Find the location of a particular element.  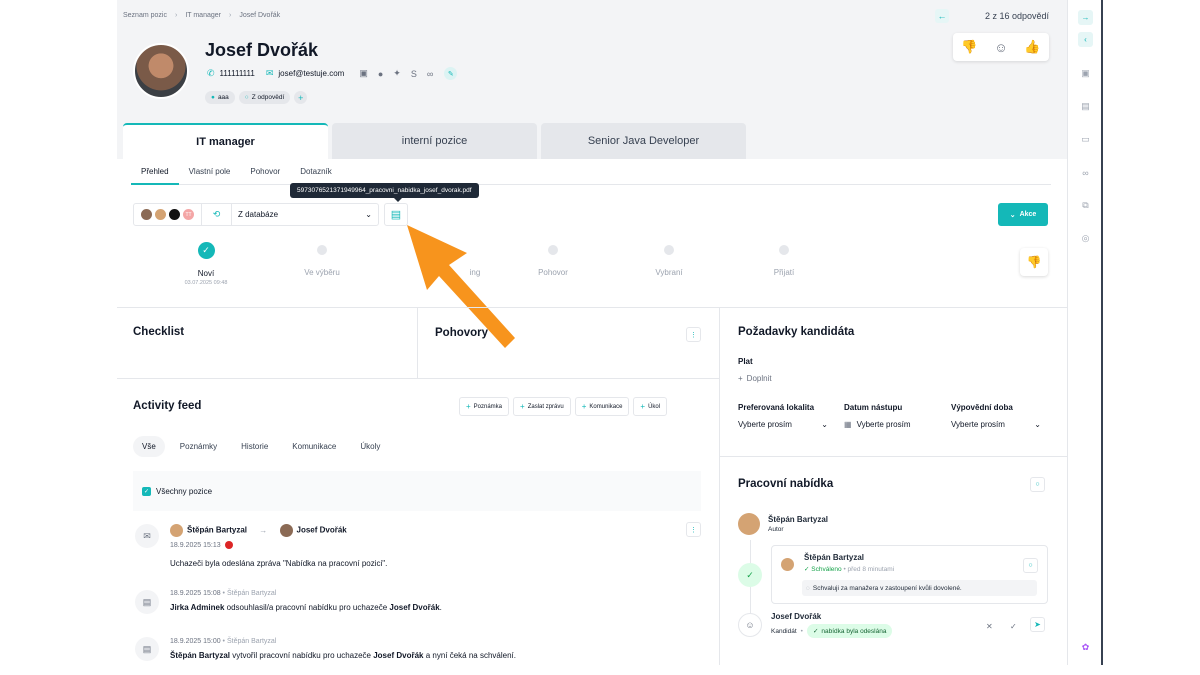

skype-icon: S is located at coordinates (414, 74).